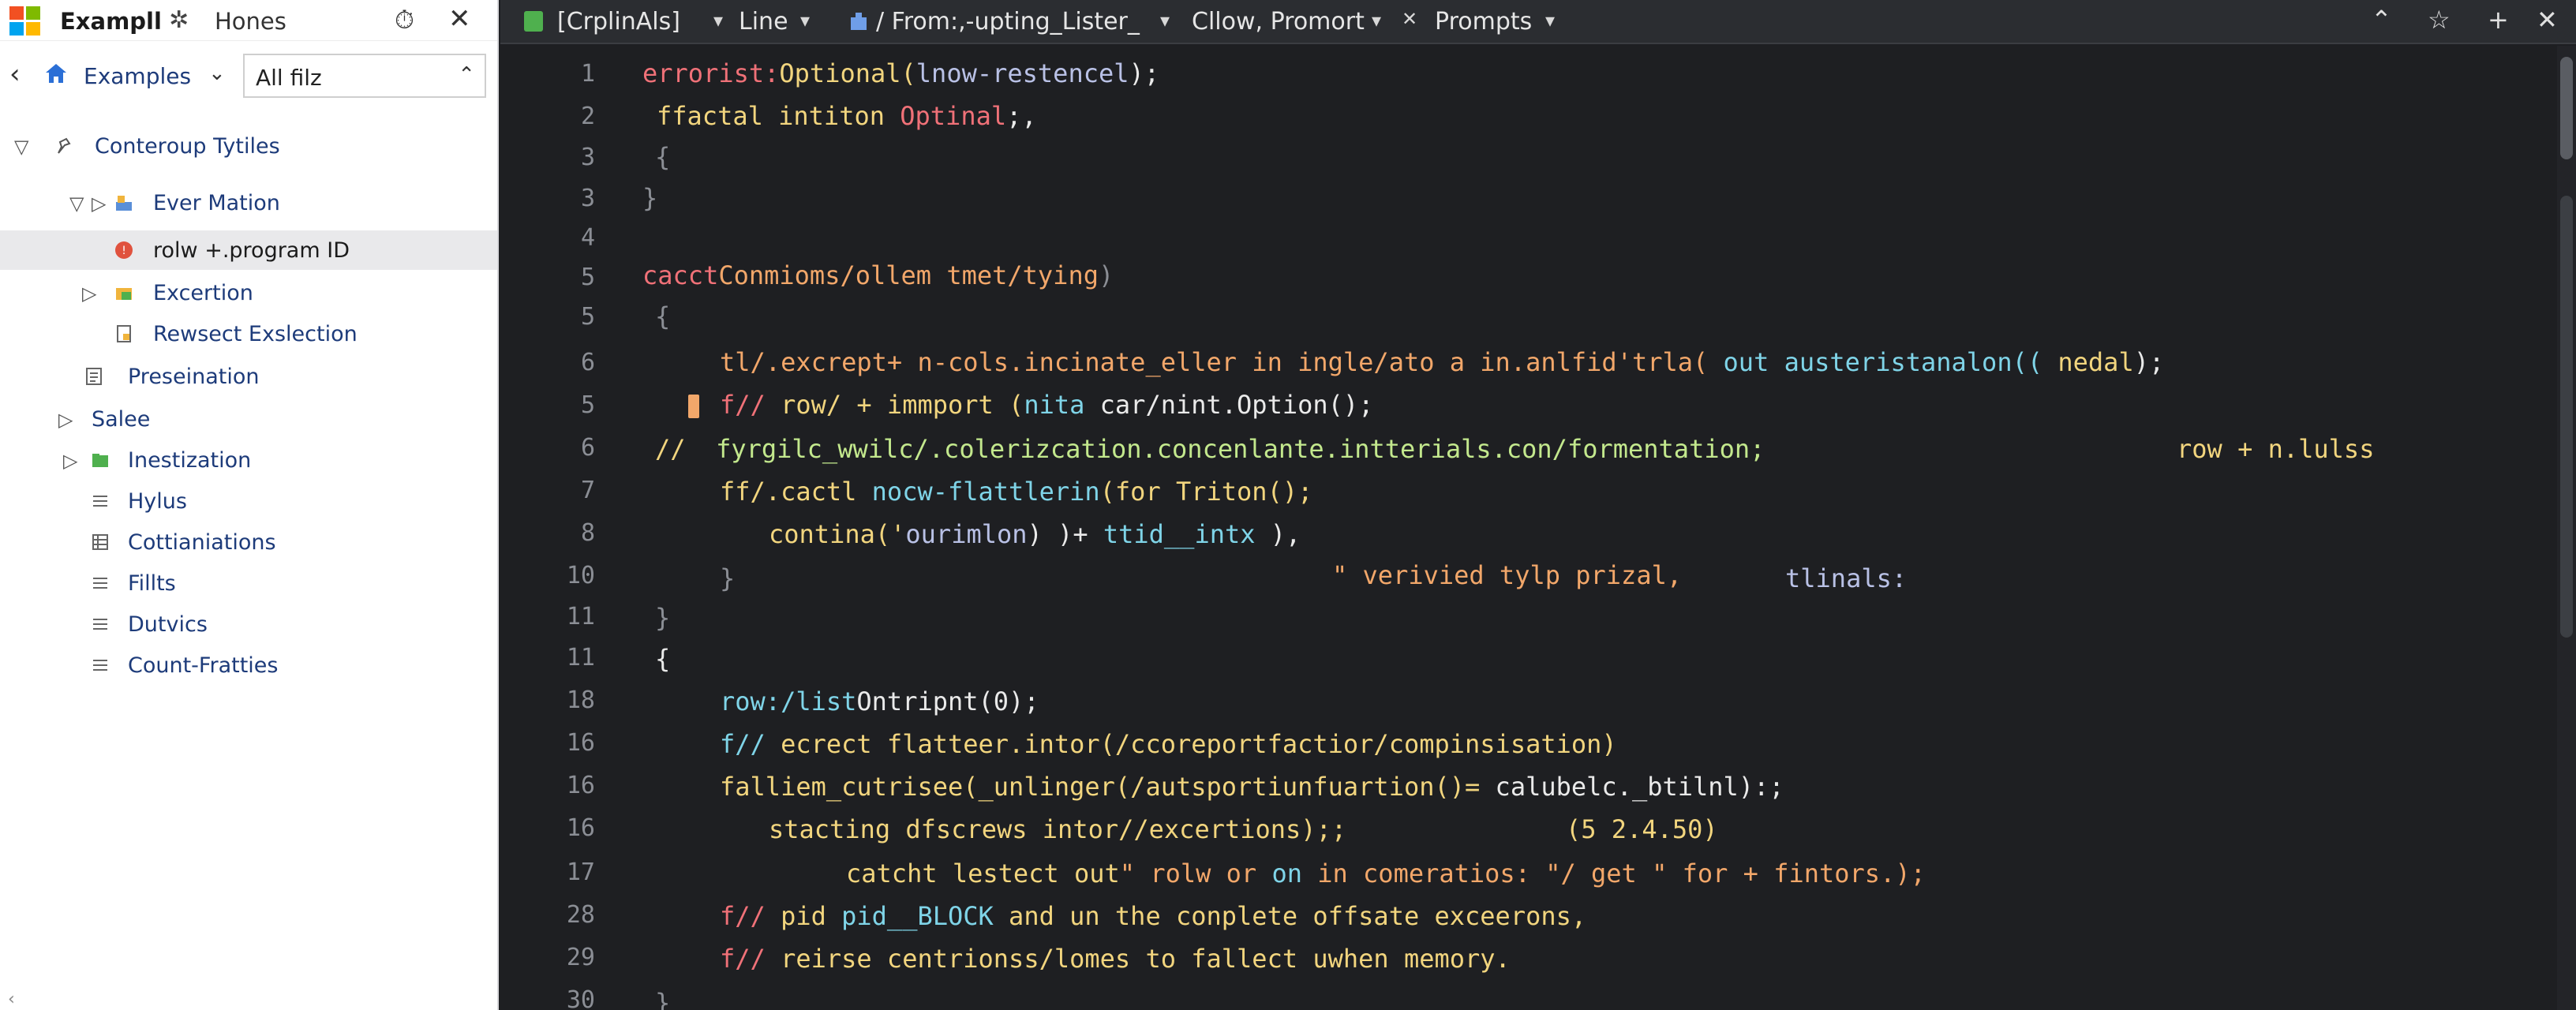 The height and width of the screenshot is (1010, 2576). What do you see at coordinates (693, 407) in the screenshot?
I see `breakpoint-marker` at bounding box center [693, 407].